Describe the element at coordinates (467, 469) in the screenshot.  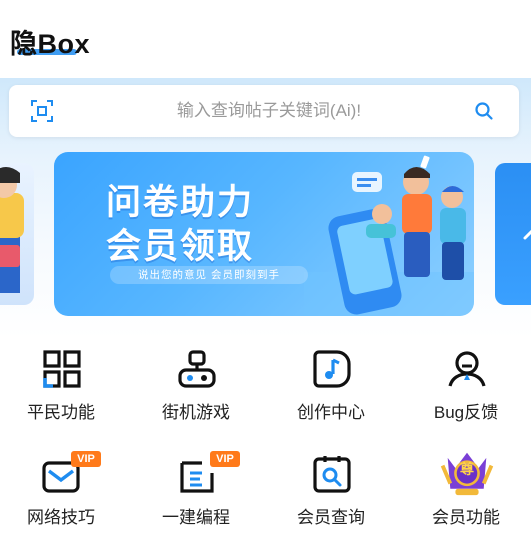
I see `vip-emblem-text: 尊` at that location.